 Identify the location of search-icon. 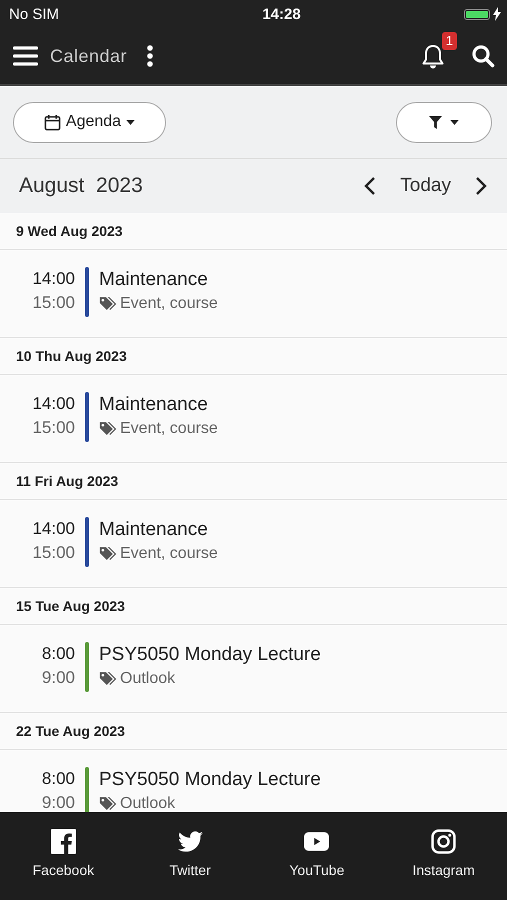
(483, 56).